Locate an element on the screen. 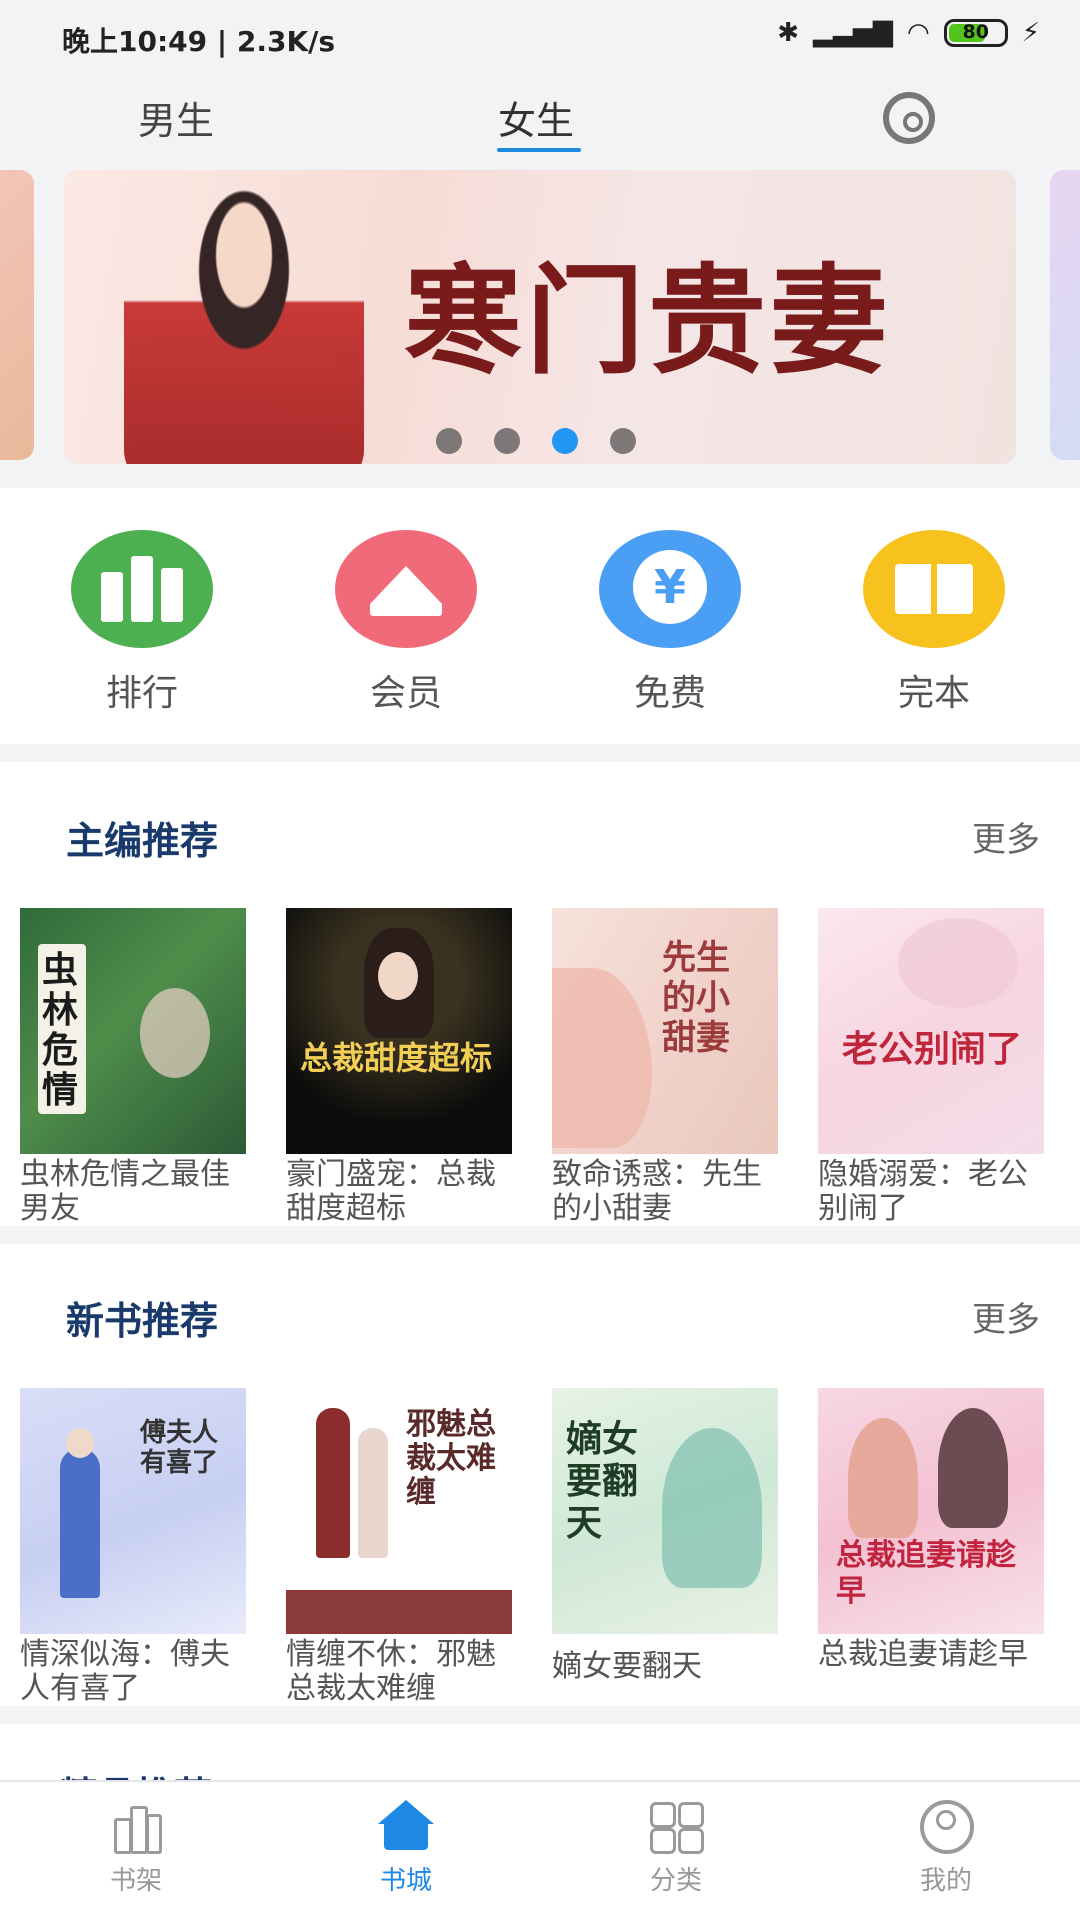 The width and height of the screenshot is (1080, 1922). entry-ranking: 排行 is located at coordinates (142, 623).